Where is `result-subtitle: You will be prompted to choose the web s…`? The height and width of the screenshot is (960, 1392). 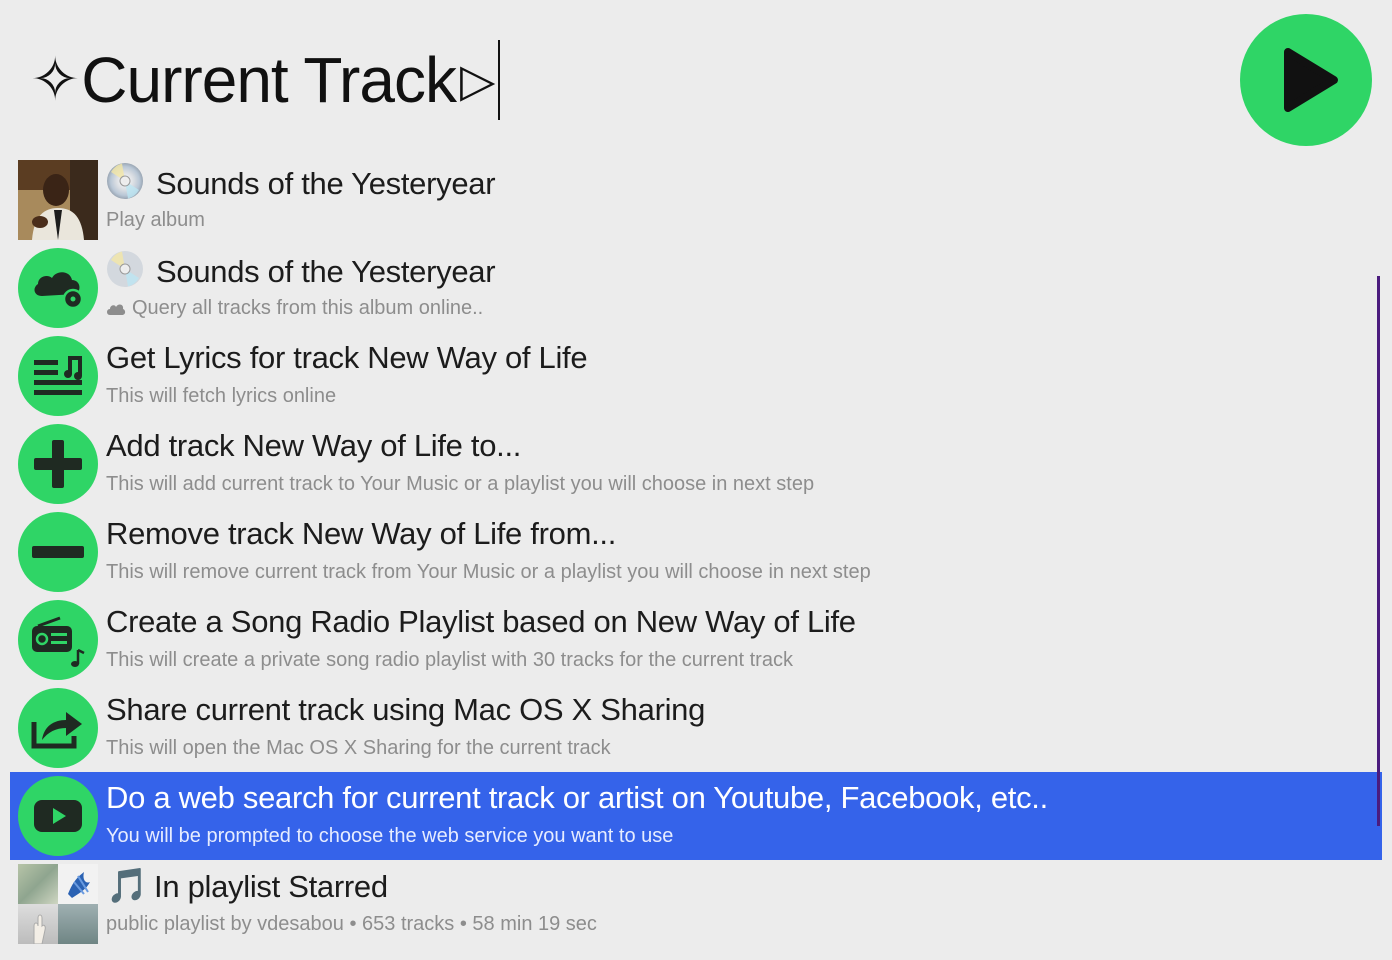
result-subtitle: You will be prompted to choose the web s… is located at coordinates (390, 836).